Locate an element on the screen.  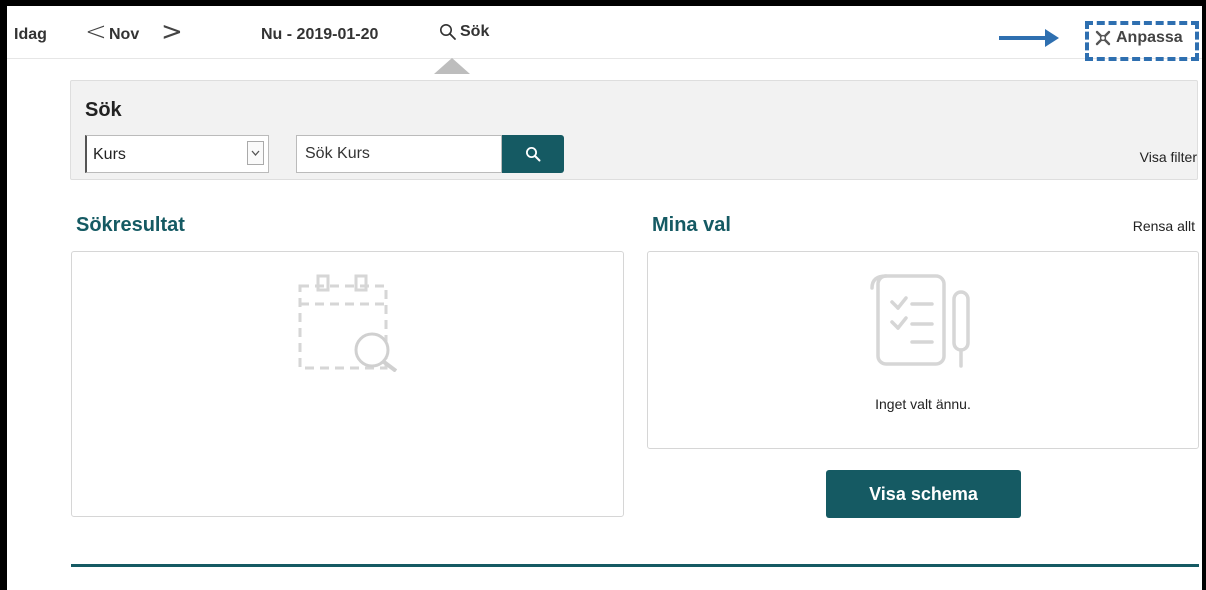
customize-label: Anpassa is located at coordinates (1149, 37).